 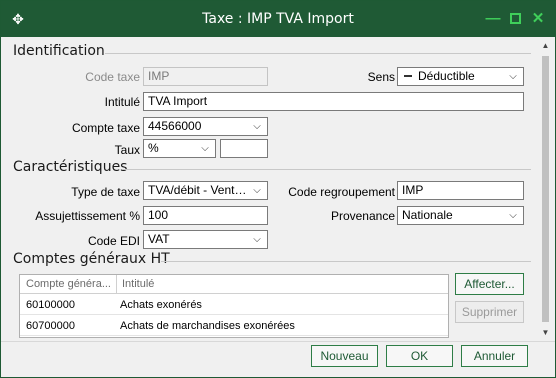 I want to click on vertical-scrollbar: ▲ ▼, so click(x=545, y=189).